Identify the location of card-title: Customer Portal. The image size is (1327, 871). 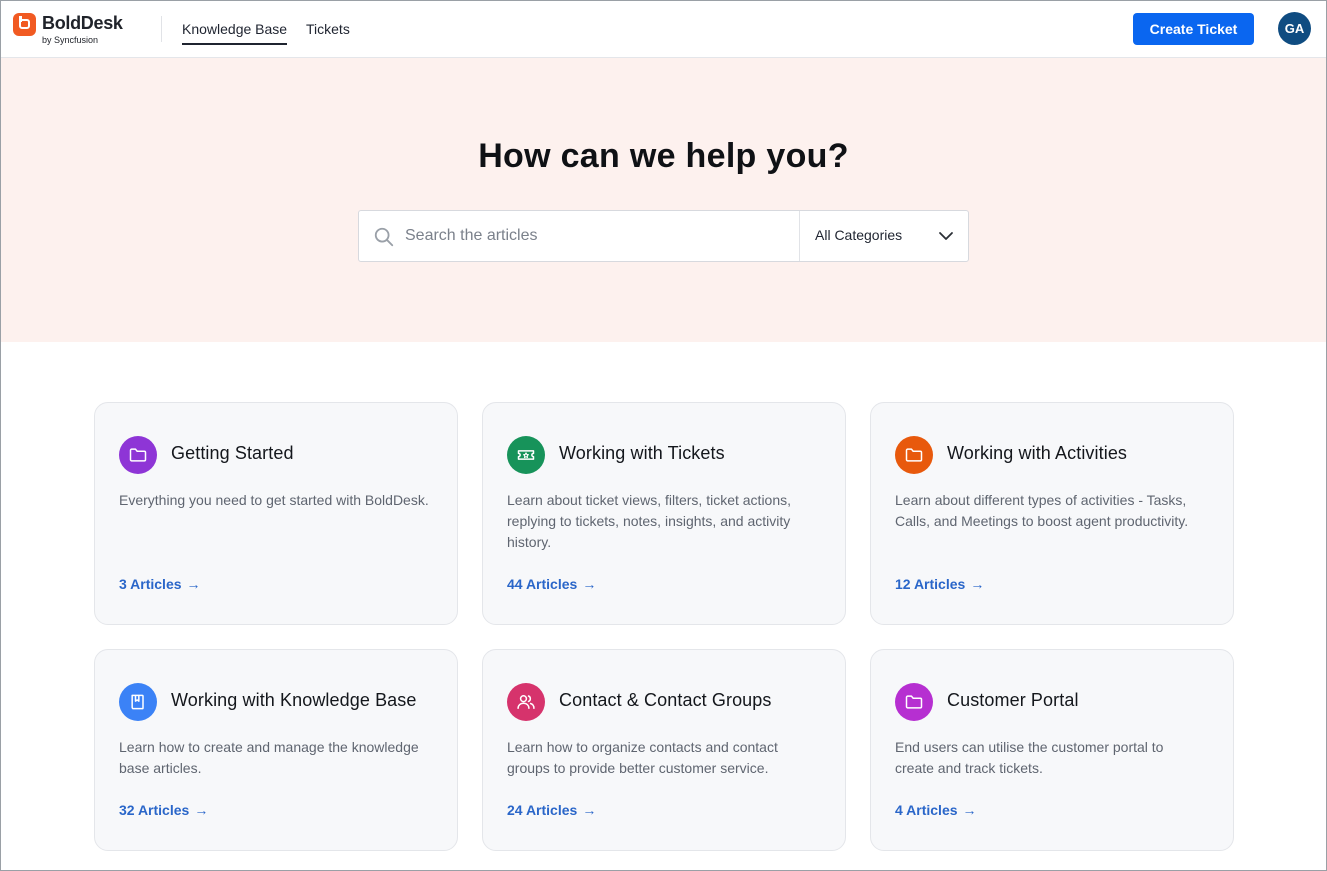
(1013, 700).